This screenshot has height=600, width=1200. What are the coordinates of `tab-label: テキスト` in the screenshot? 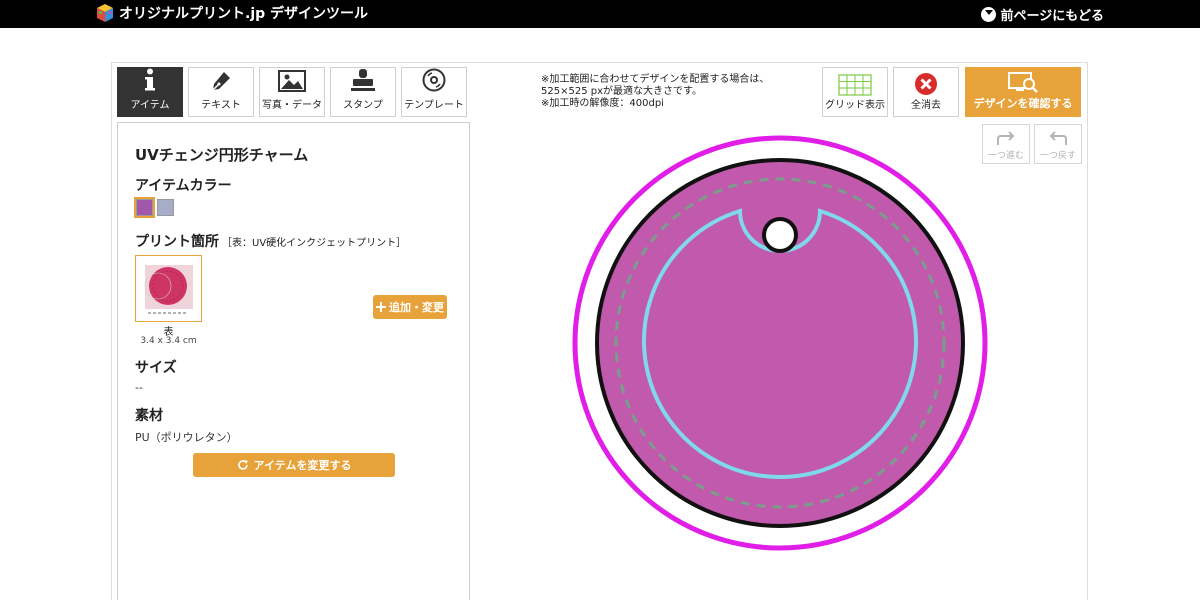 It's located at (221, 105).